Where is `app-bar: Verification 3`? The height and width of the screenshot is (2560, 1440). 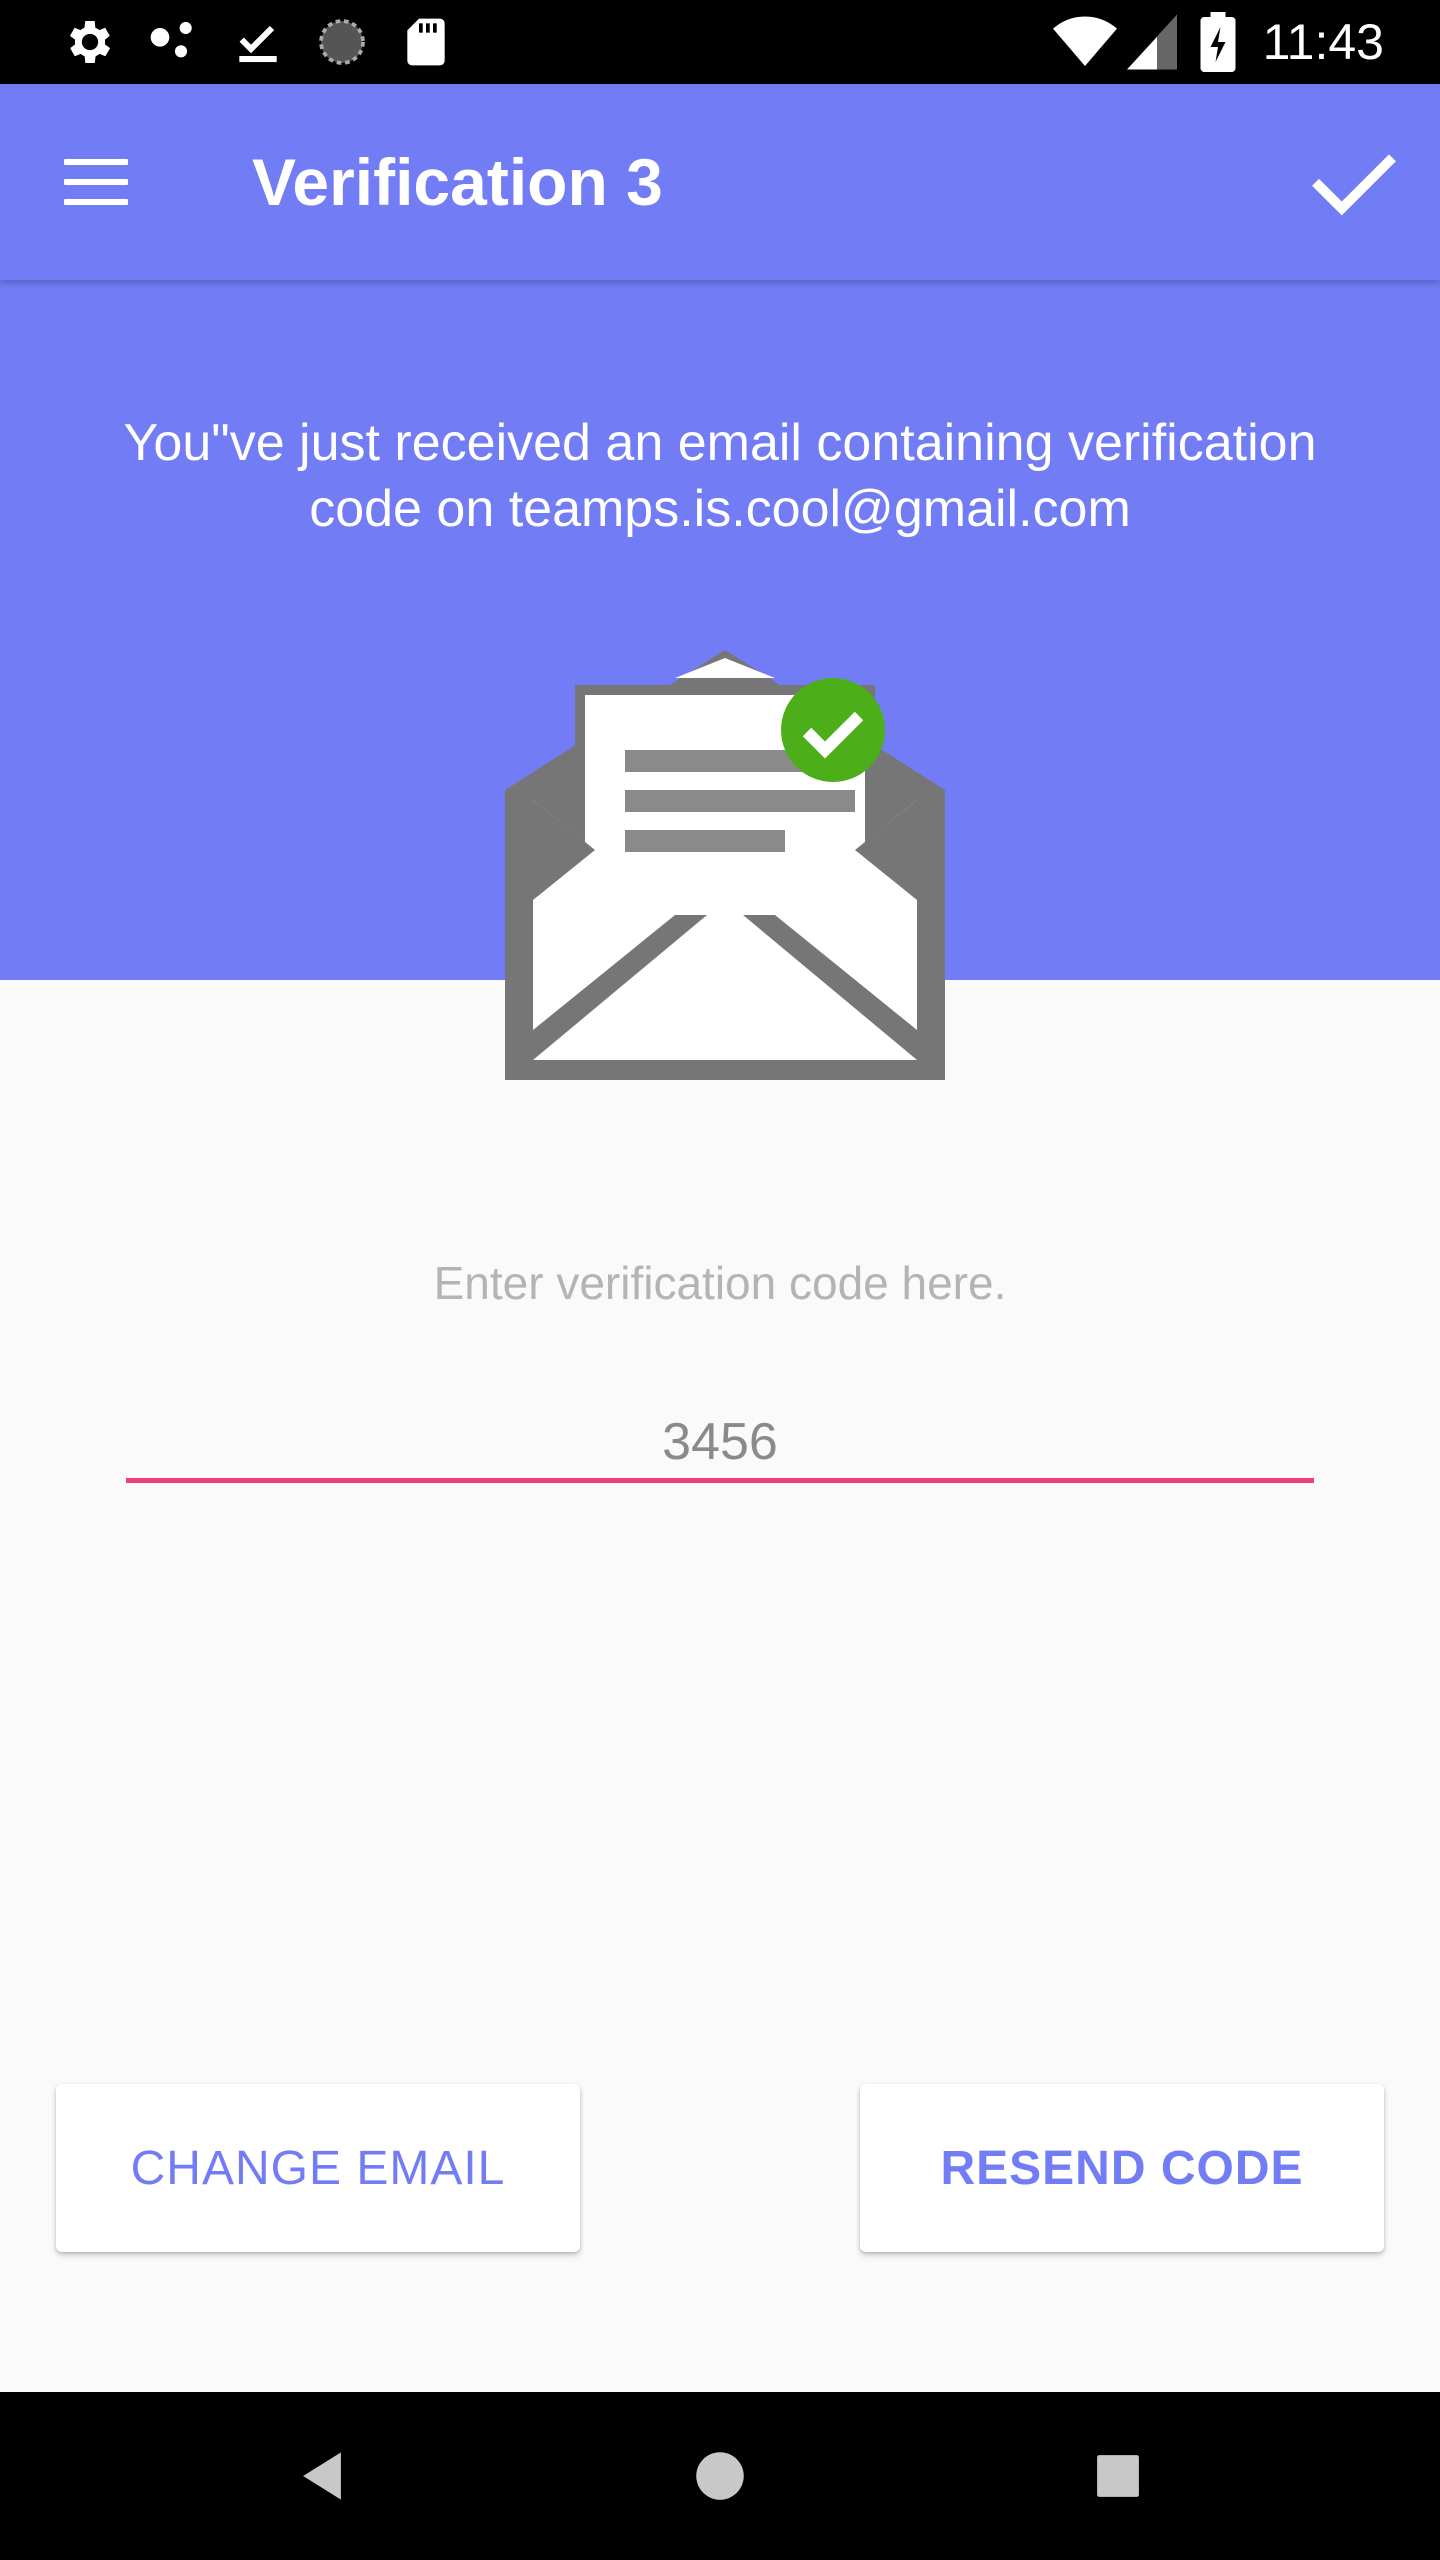 app-bar: Verification 3 is located at coordinates (720, 182).